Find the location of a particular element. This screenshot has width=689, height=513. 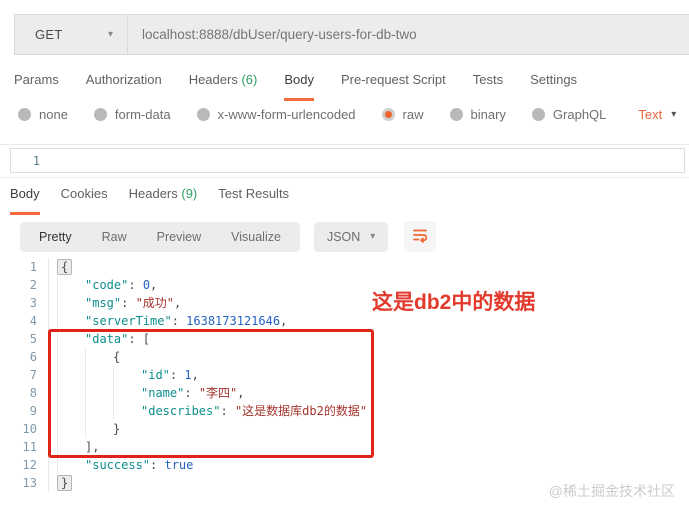

tab-test-results: Test Results is located at coordinates (253, 200).